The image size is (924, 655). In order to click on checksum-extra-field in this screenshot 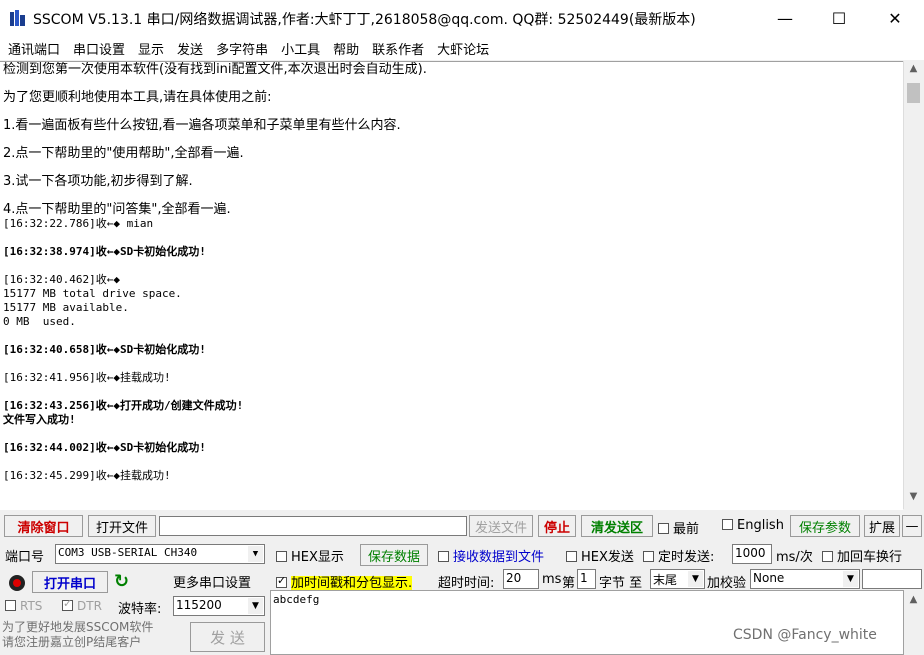, I will do `click(892, 579)`.